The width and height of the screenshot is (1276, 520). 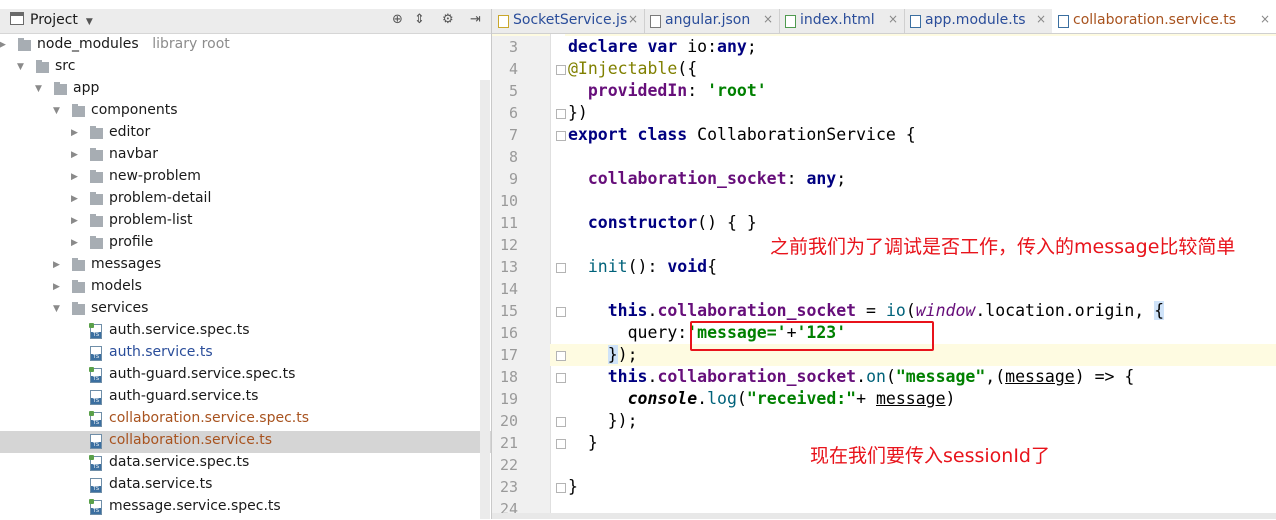 What do you see at coordinates (1003, 247) in the screenshot?
I see `annotation-top: 之前我们为了调试是否工作，传入的message比较简单` at bounding box center [1003, 247].